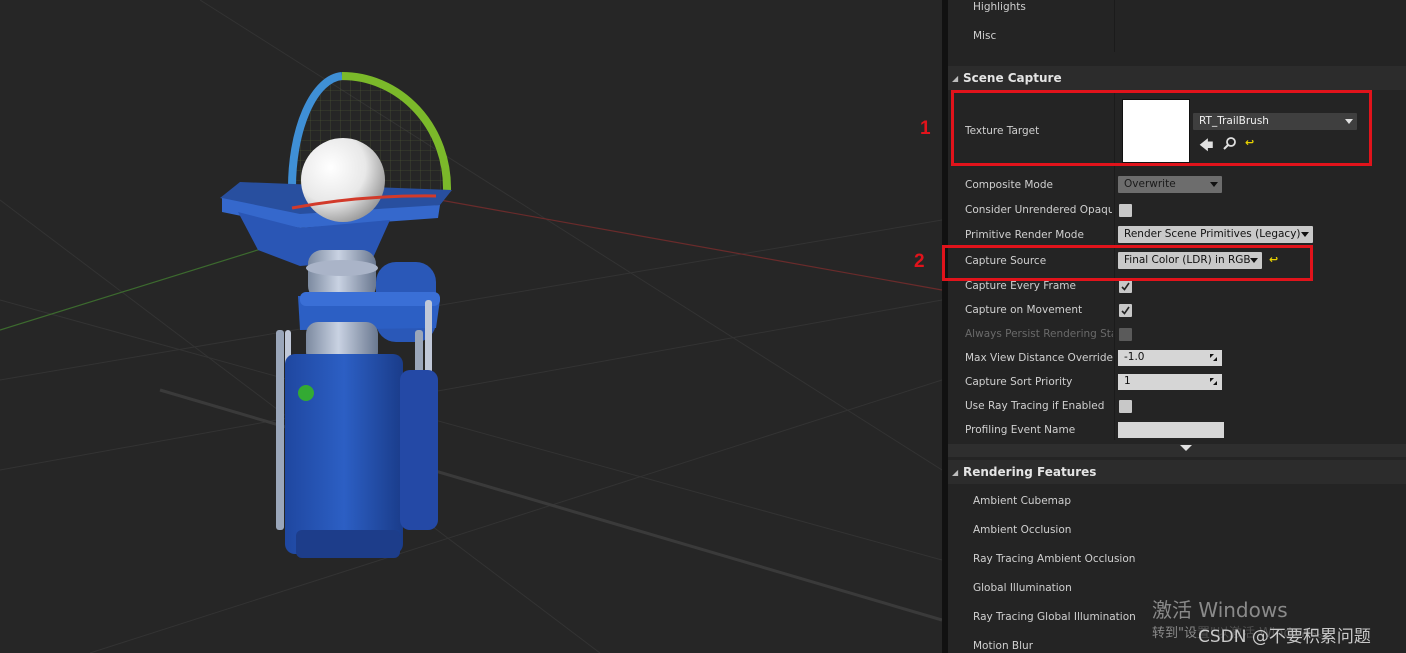  What do you see at coordinates (343, 180) in the screenshot?
I see `white-sphere` at bounding box center [343, 180].